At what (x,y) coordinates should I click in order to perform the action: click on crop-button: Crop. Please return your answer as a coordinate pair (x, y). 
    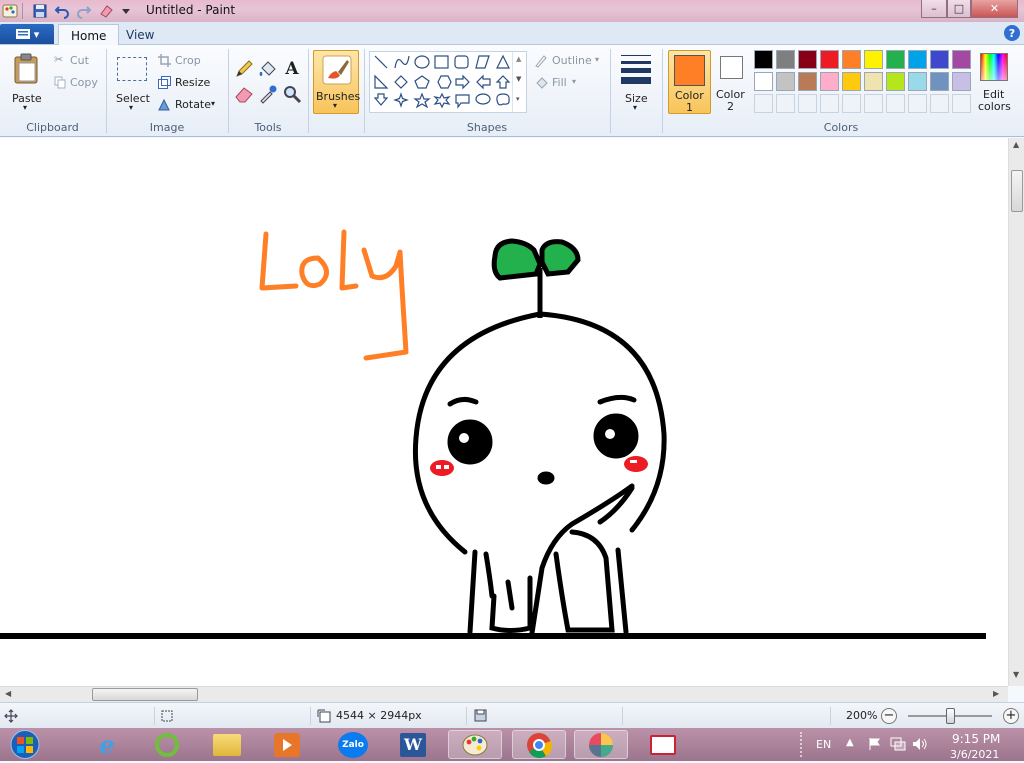
    Looking at the image, I should click on (187, 61).